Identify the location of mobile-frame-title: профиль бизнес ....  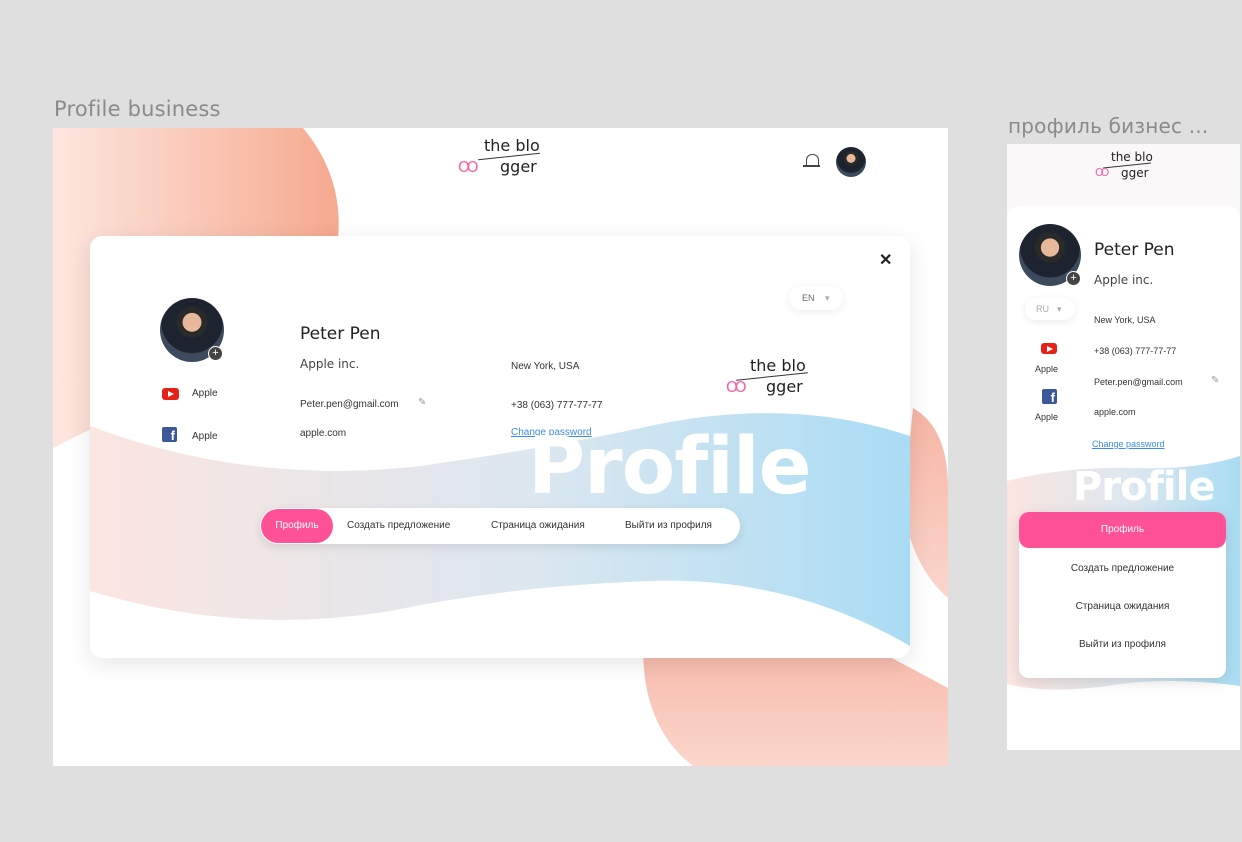
(1108, 126).